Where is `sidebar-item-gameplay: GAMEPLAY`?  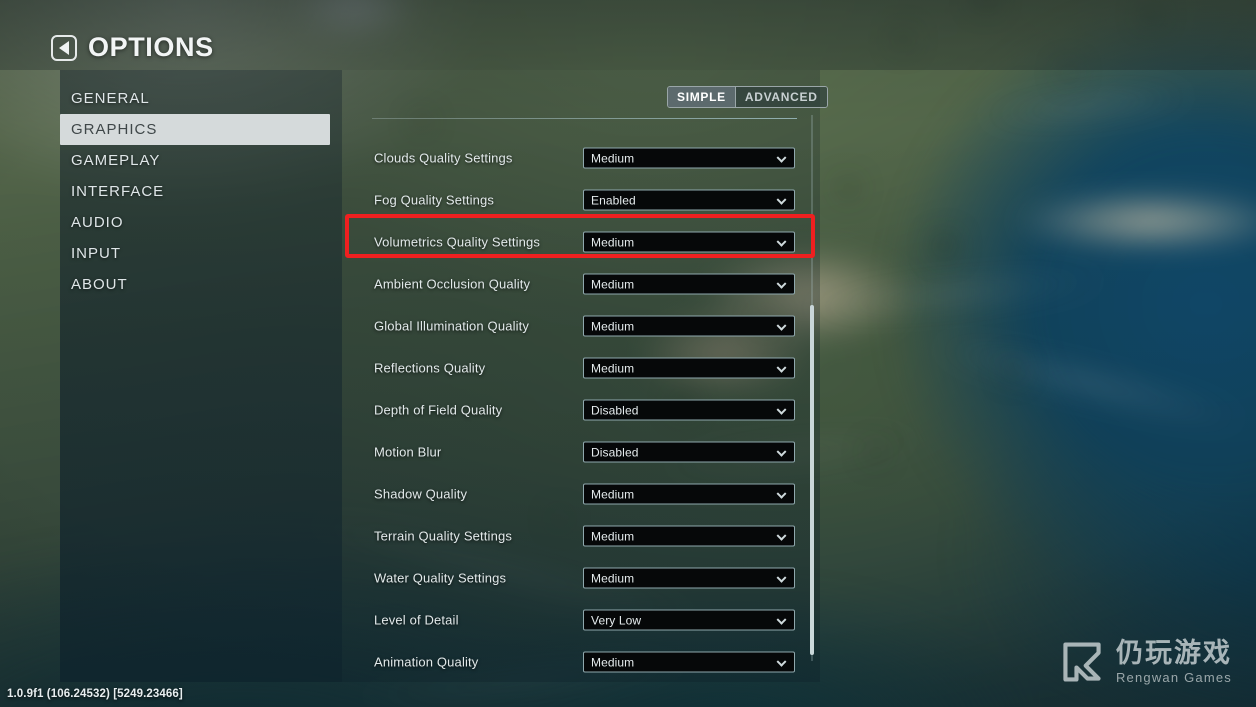 sidebar-item-gameplay: GAMEPLAY is located at coordinates (201, 160).